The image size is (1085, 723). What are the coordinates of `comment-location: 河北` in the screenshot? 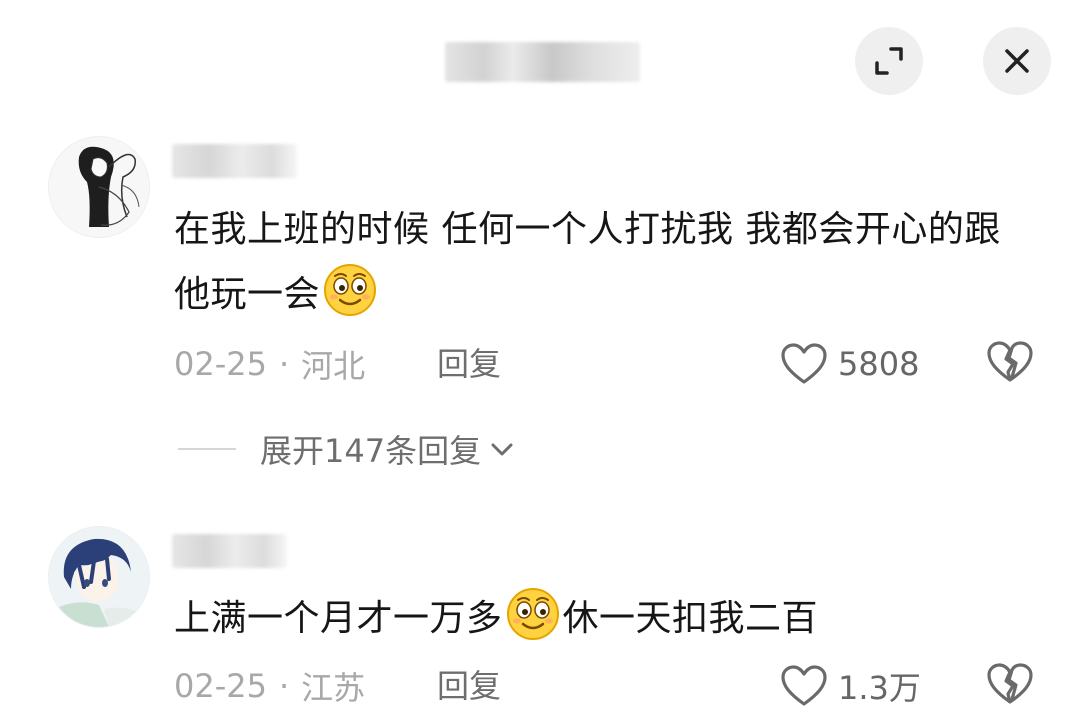 It's located at (333, 366).